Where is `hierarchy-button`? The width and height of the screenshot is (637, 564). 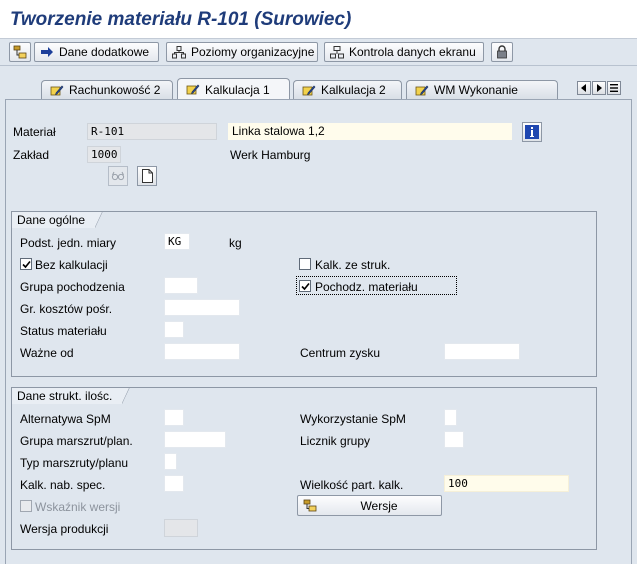
hierarchy-button is located at coordinates (20, 52).